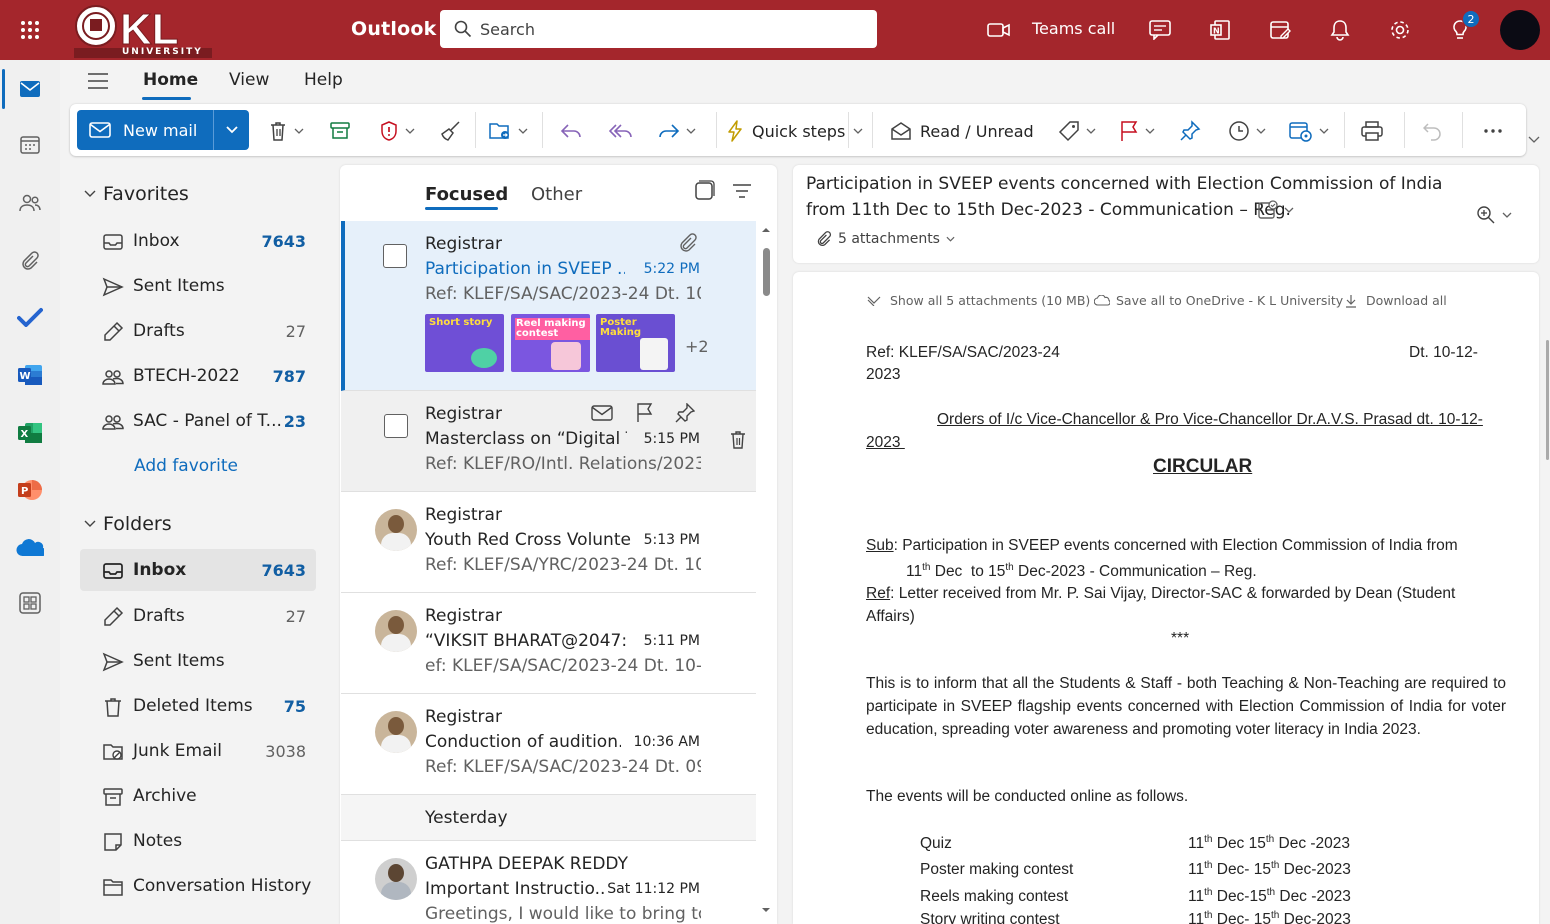  Describe the element at coordinates (766, 272) in the screenshot. I see `scrollbar-thumb` at that location.